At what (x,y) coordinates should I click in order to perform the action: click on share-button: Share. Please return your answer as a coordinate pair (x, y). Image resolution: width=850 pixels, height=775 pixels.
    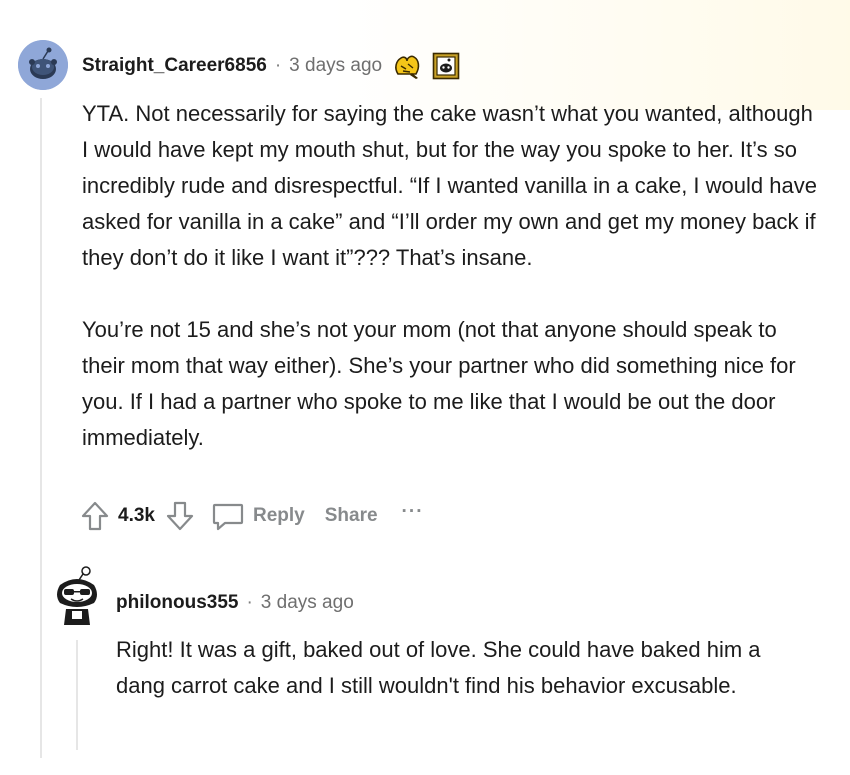
    Looking at the image, I should click on (351, 516).